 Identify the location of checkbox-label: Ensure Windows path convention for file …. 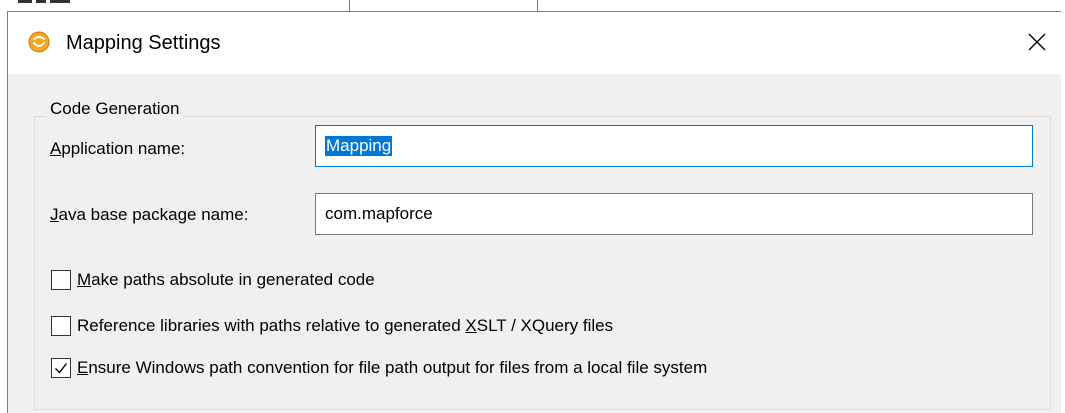
(392, 368).